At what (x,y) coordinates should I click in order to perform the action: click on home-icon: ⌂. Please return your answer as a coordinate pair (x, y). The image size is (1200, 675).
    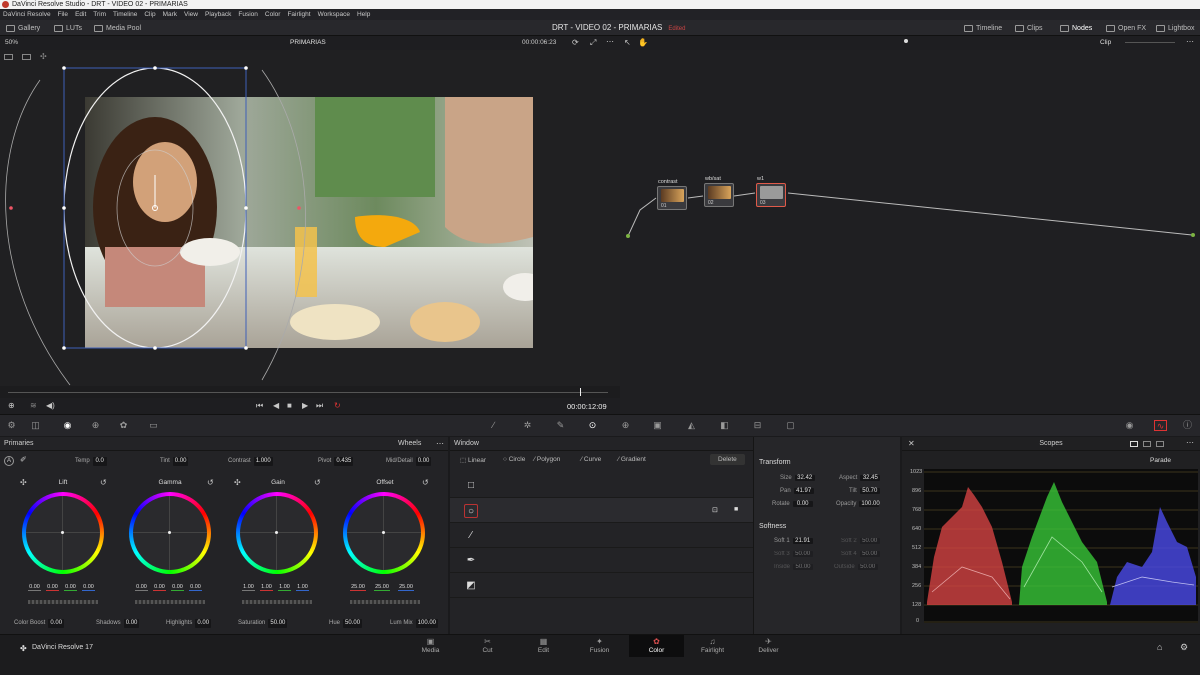
    Looking at the image, I should click on (1159, 647).